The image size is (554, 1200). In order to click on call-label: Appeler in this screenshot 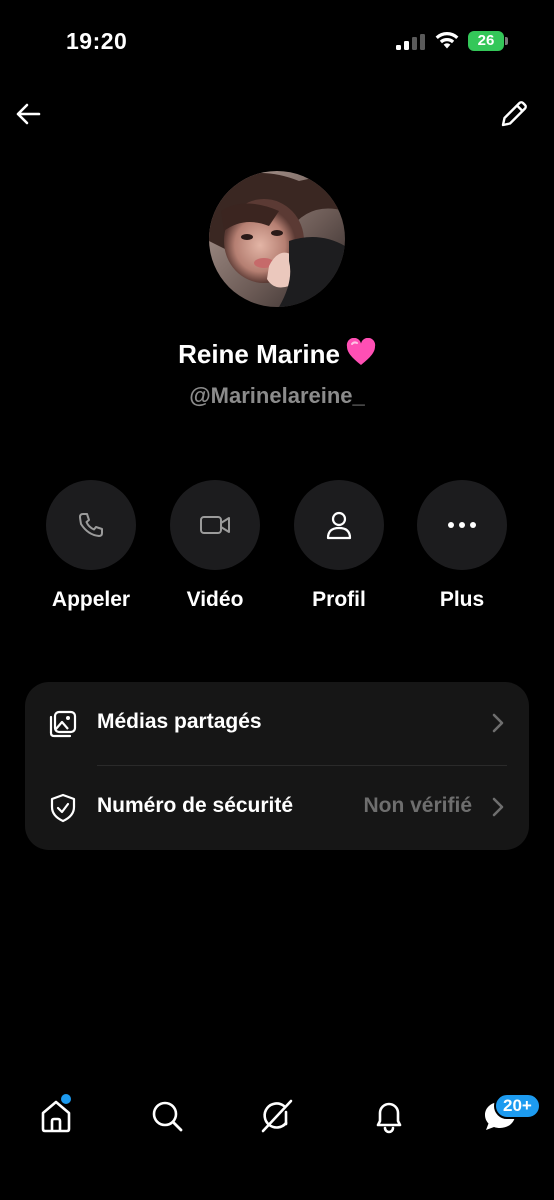, I will do `click(91, 599)`.